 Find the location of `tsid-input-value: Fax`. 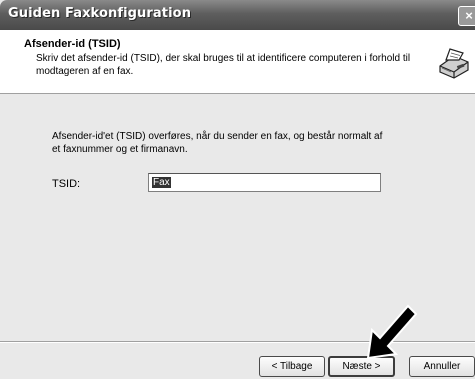

tsid-input-value: Fax is located at coordinates (161, 182).